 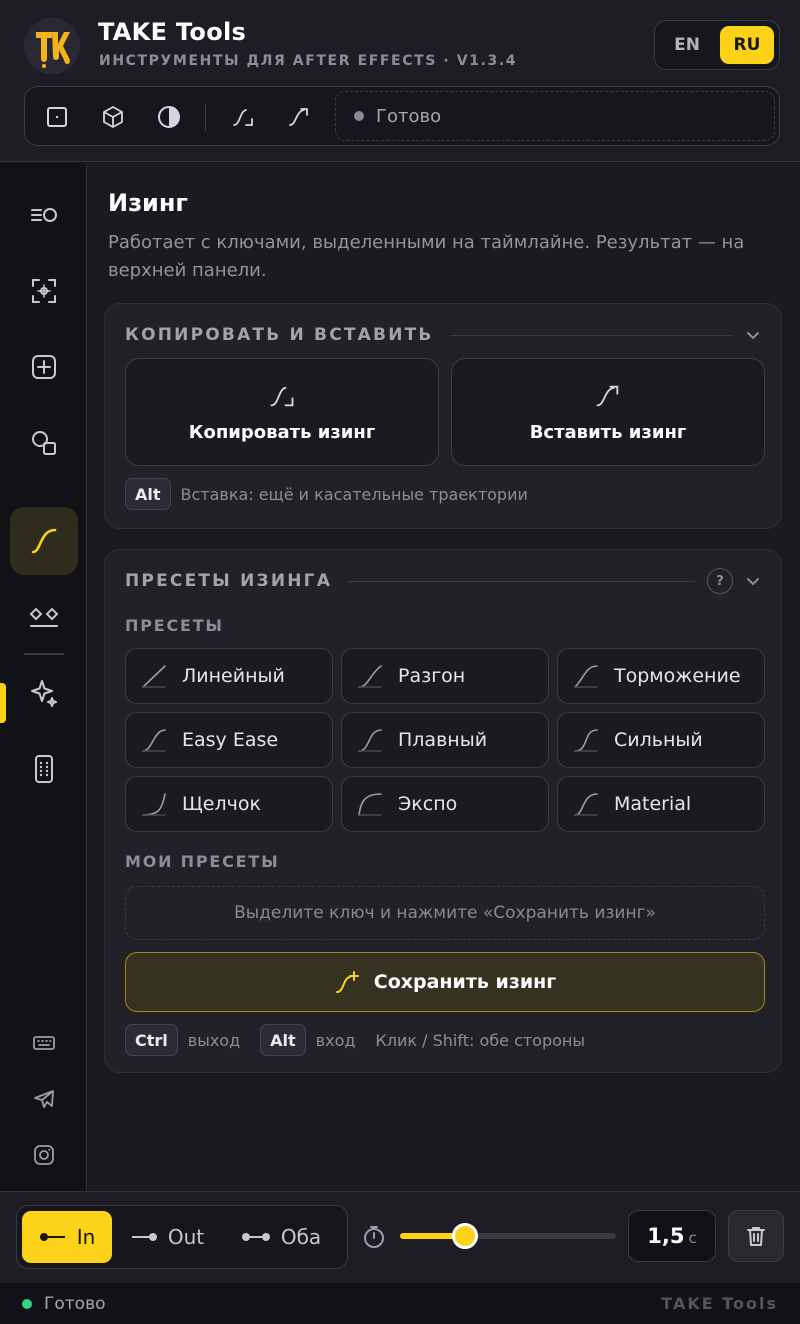 What do you see at coordinates (151, 1040) in the screenshot?
I see `kbd-ctrl: Ctrl` at bounding box center [151, 1040].